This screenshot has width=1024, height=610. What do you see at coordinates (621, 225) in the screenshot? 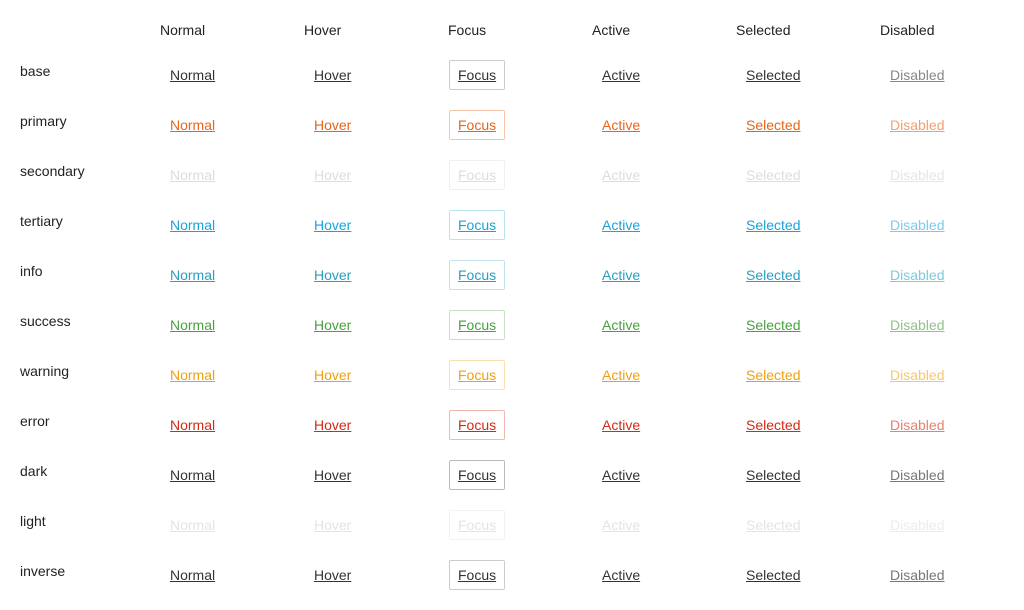
I see `link-tertiary-active: Active` at bounding box center [621, 225].